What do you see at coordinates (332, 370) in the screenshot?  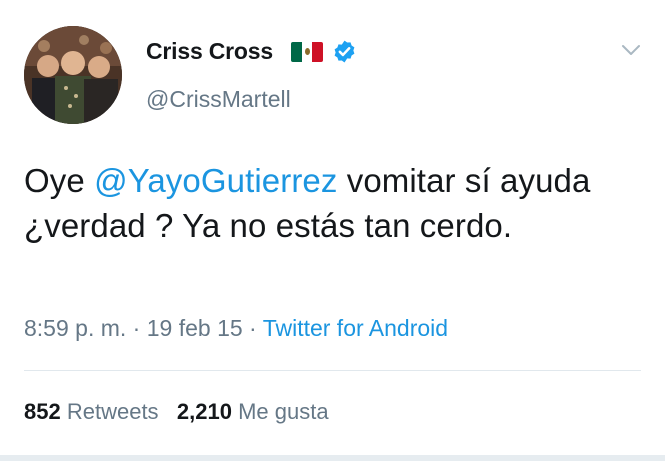 I see `divider` at bounding box center [332, 370].